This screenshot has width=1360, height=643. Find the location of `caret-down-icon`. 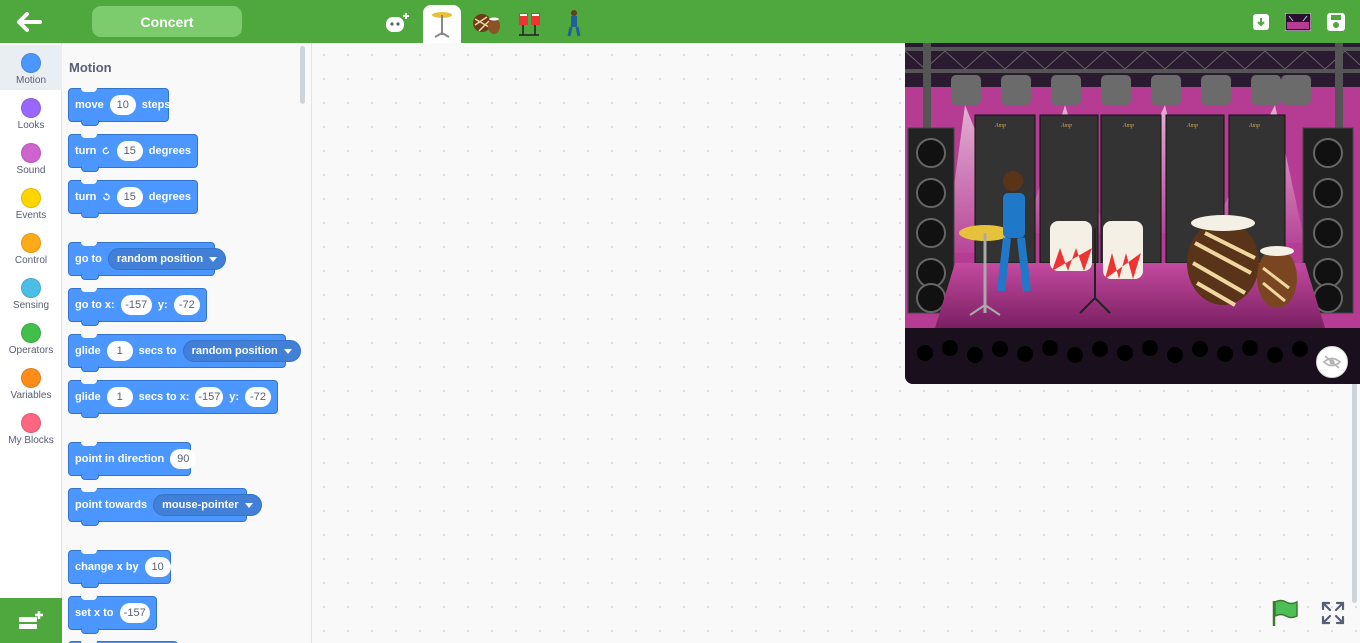

caret-down-icon is located at coordinates (248, 505).